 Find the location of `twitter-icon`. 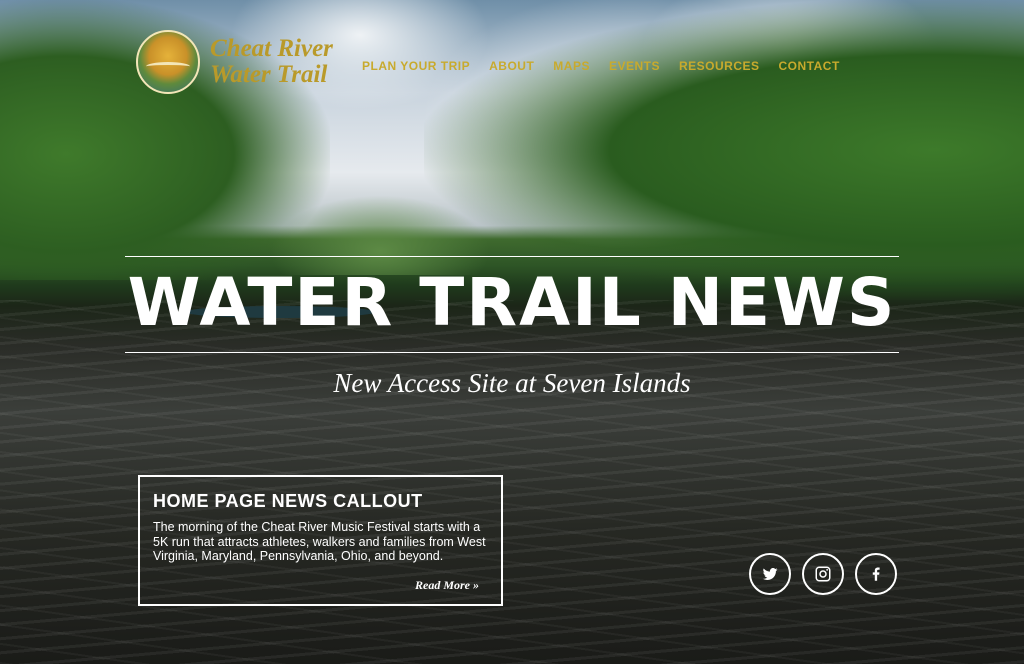

twitter-icon is located at coordinates (770, 574).